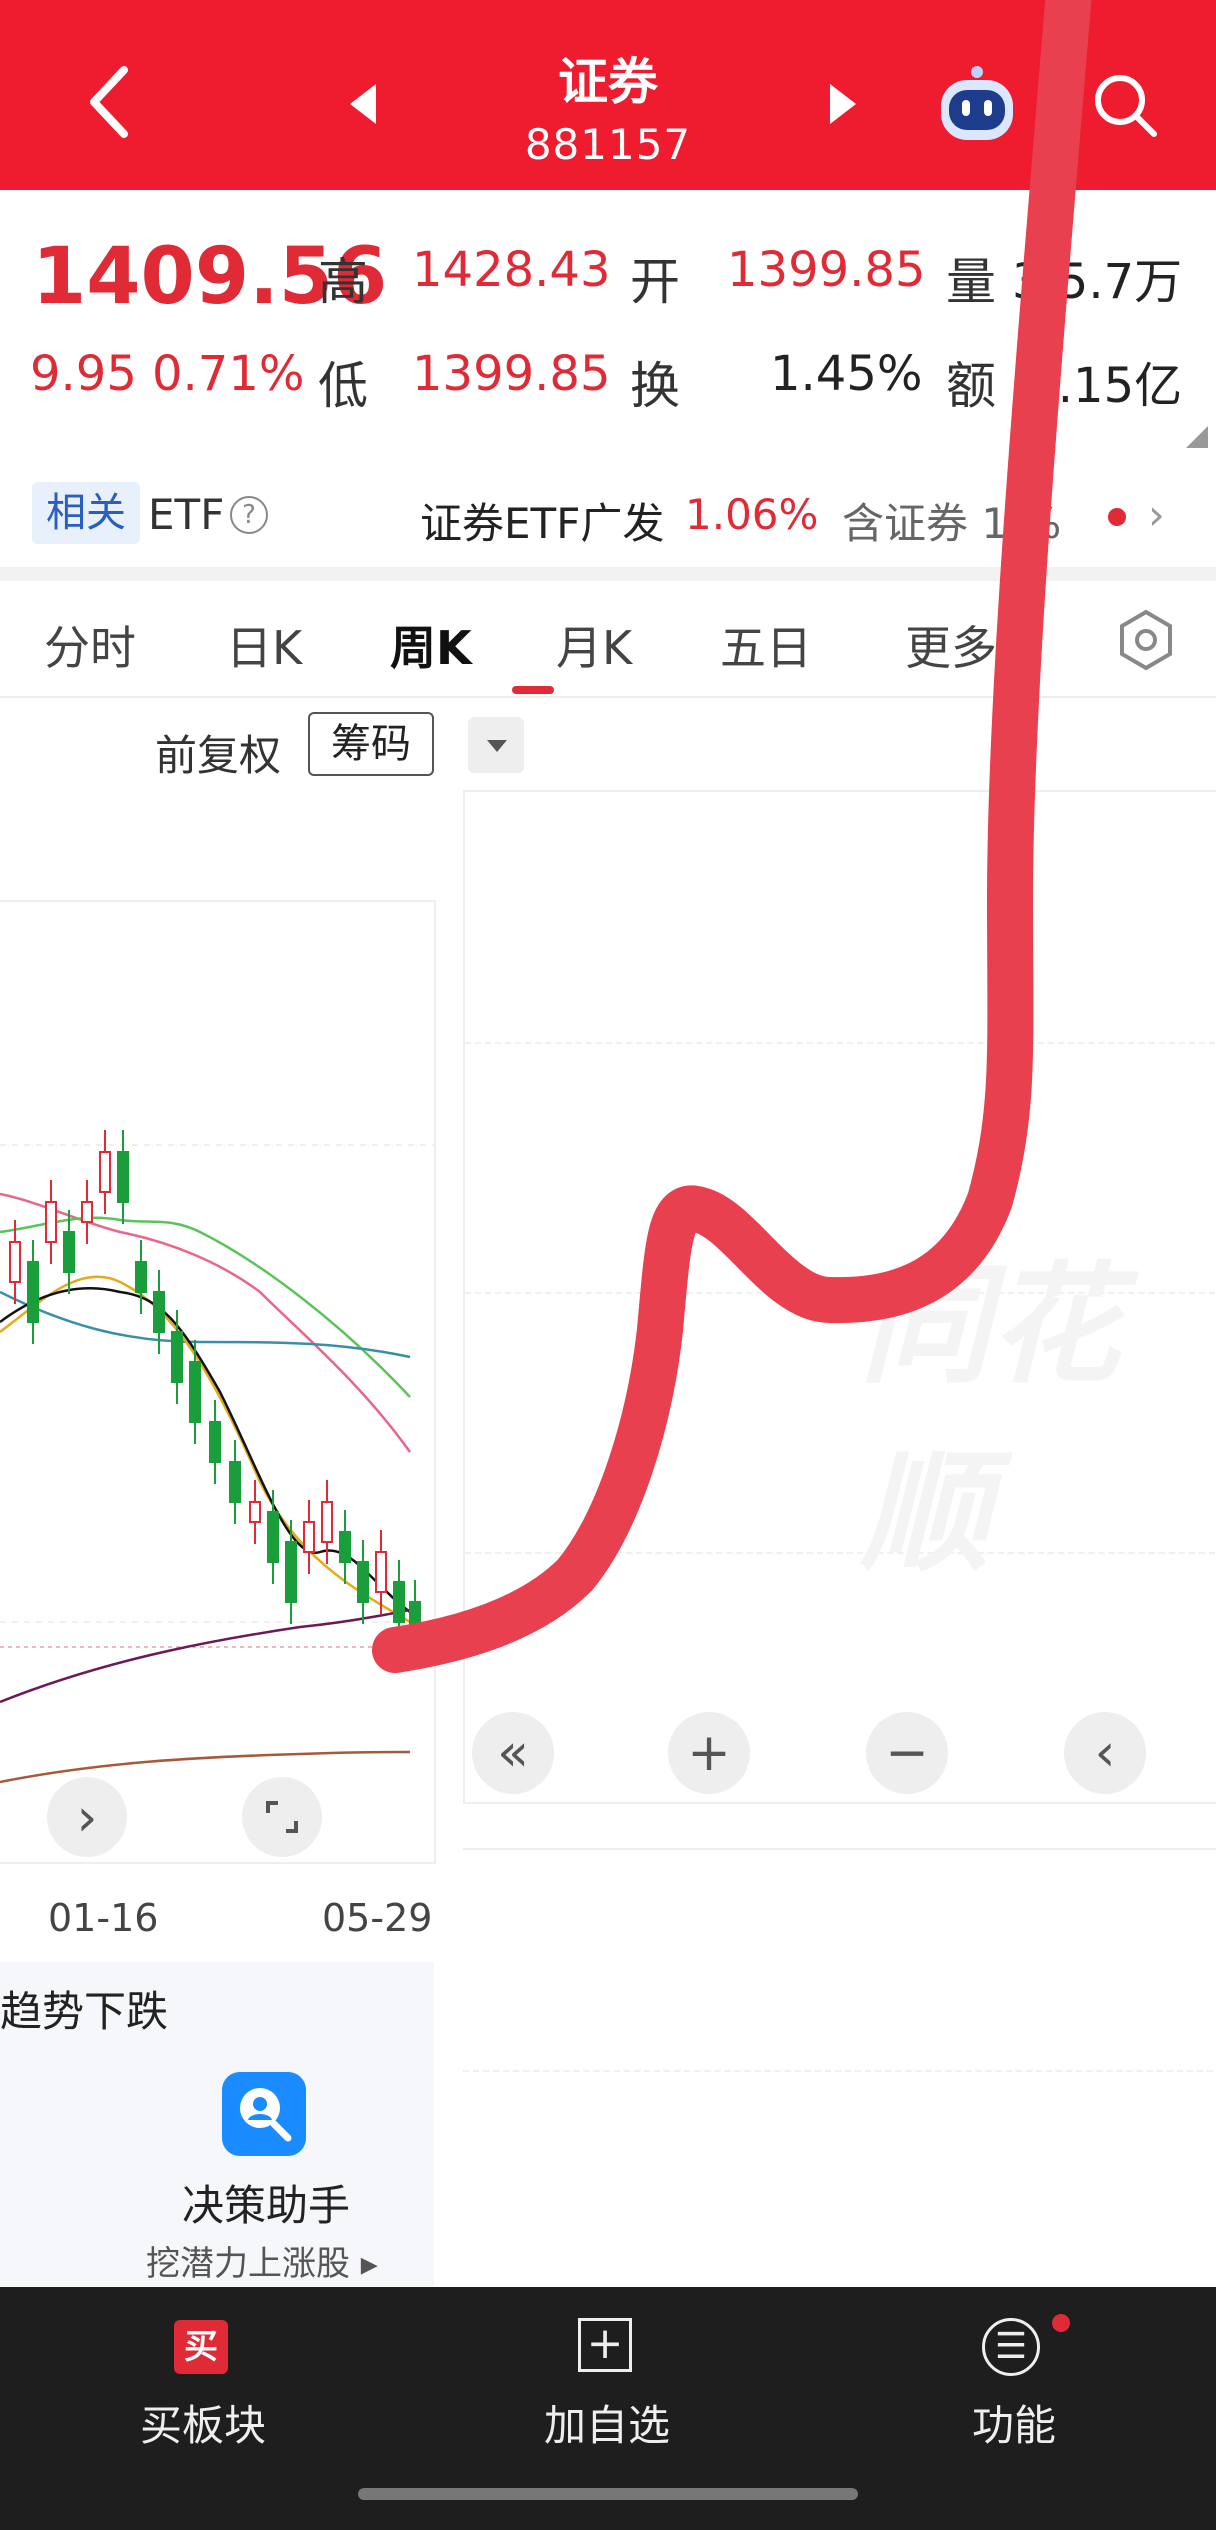 Image resolution: width=1216 pixels, height=2530 pixels. What do you see at coordinates (264, 645) in the screenshot?
I see `tab-daily-k: 日K` at bounding box center [264, 645].